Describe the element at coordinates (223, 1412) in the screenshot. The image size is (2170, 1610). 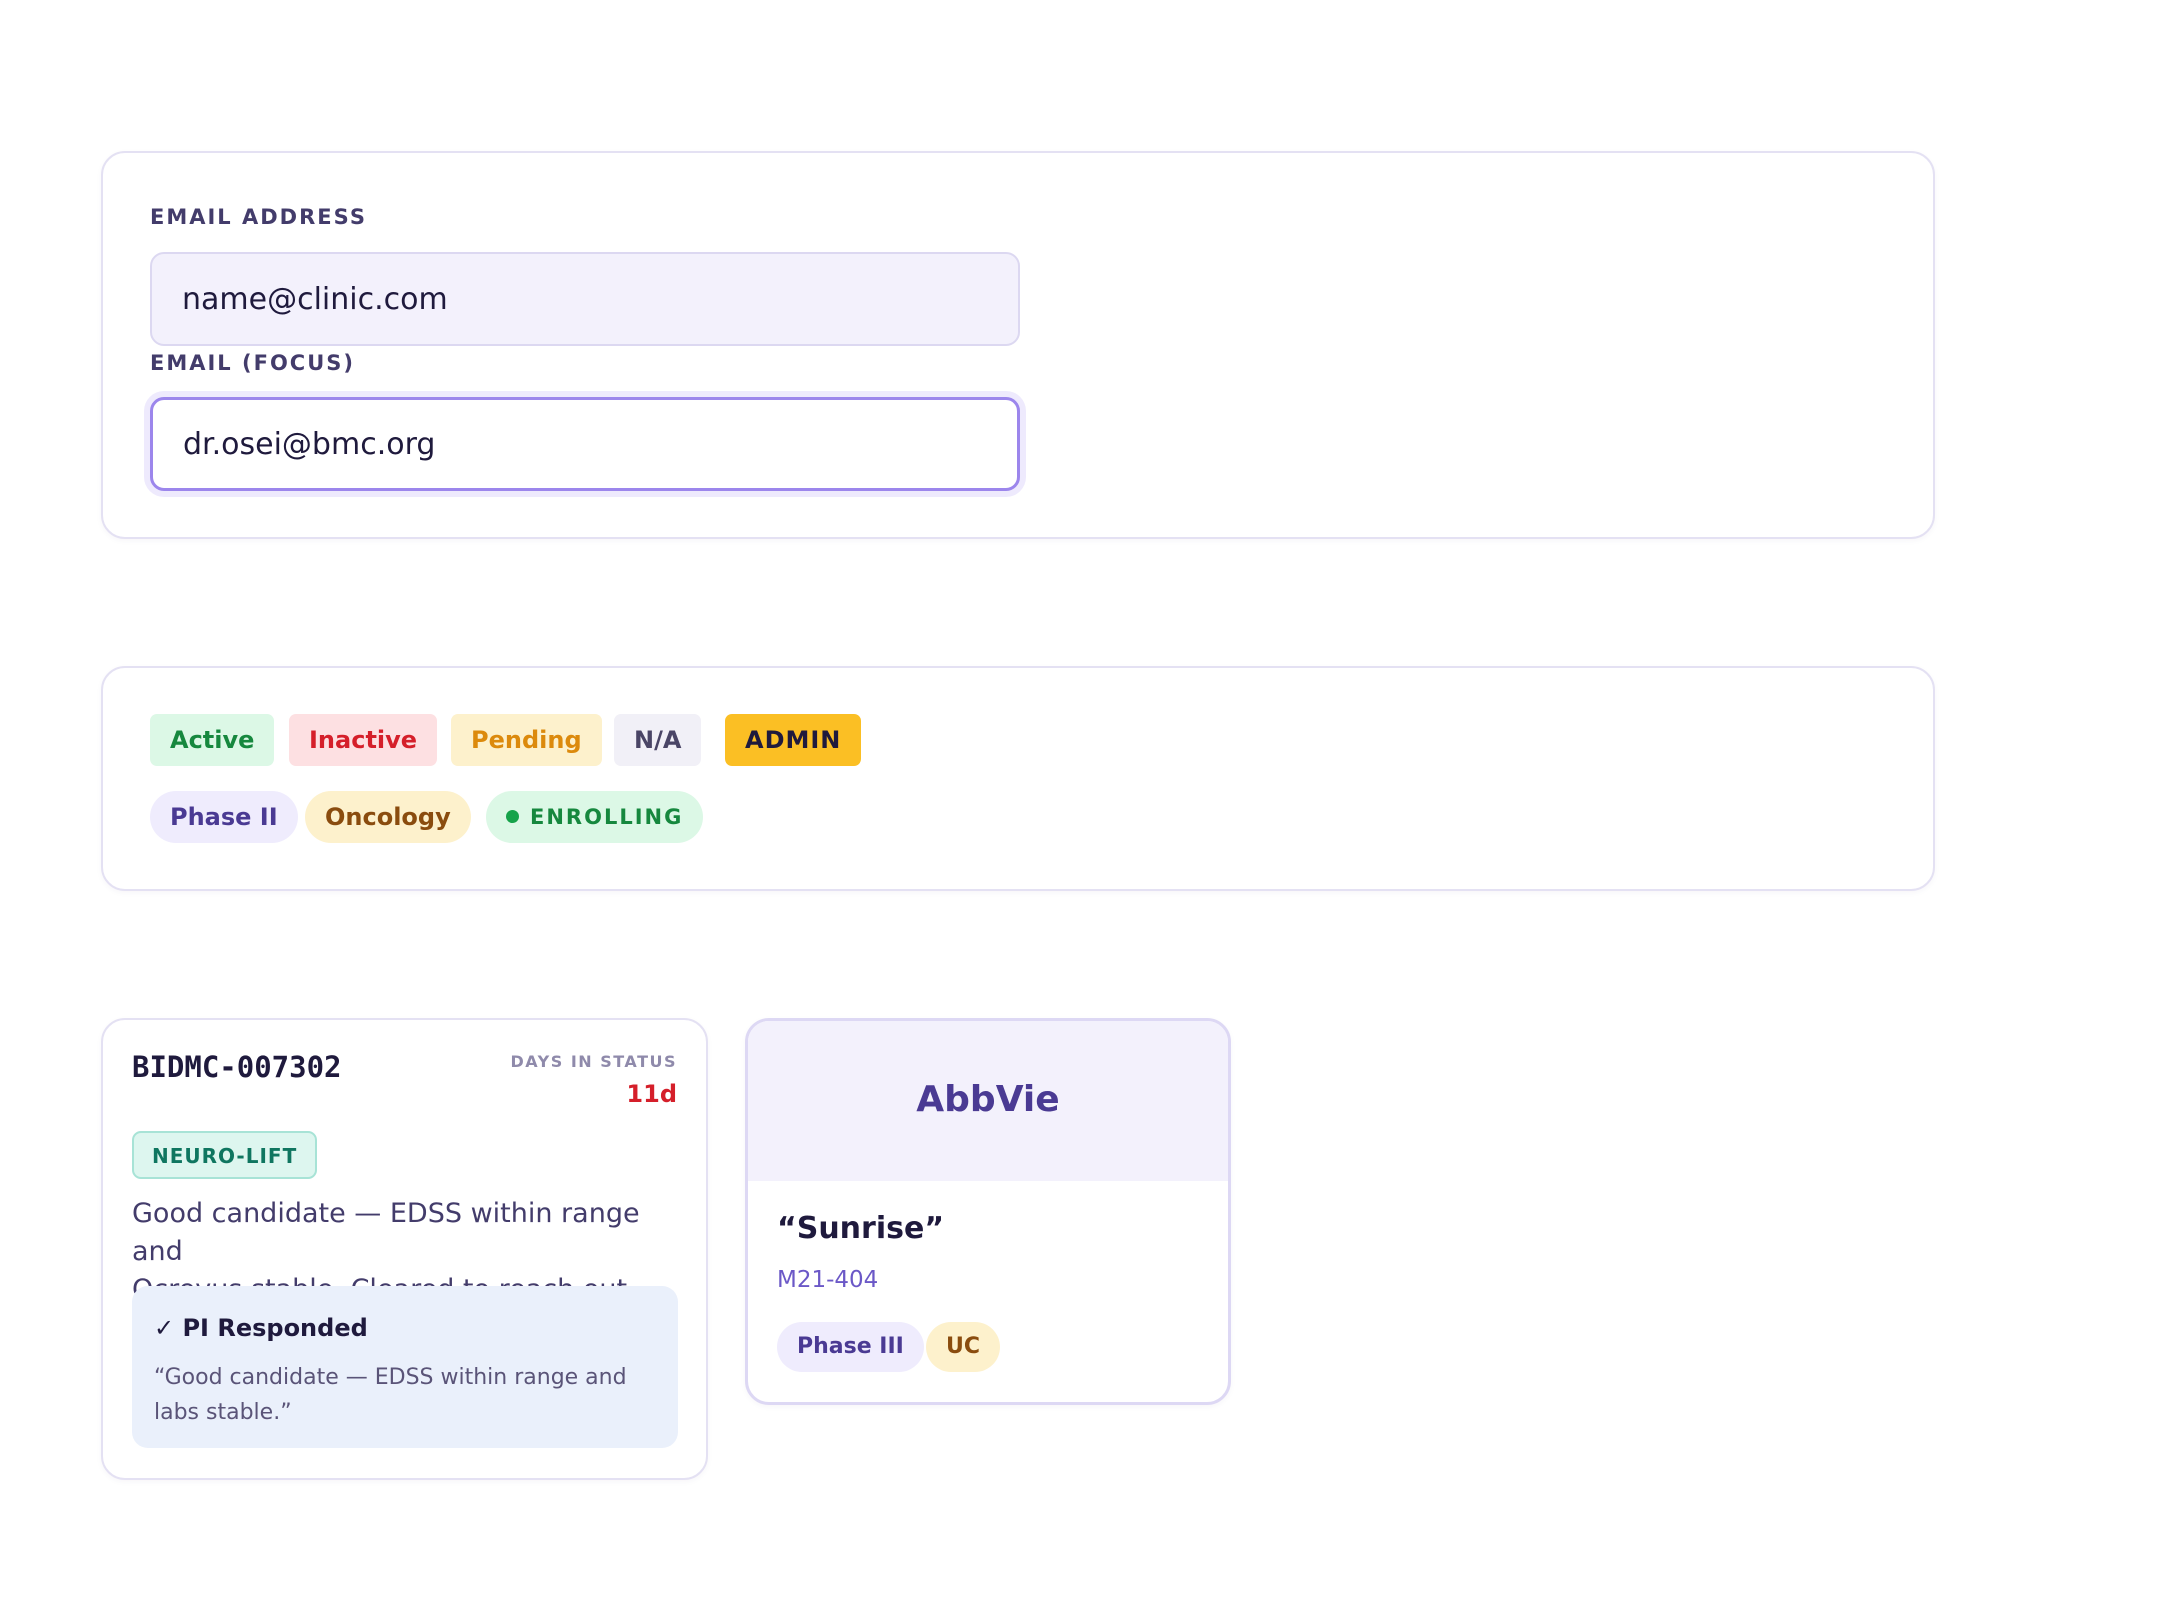
I see `pi-response-quote-line-2: labs stable.”` at that location.